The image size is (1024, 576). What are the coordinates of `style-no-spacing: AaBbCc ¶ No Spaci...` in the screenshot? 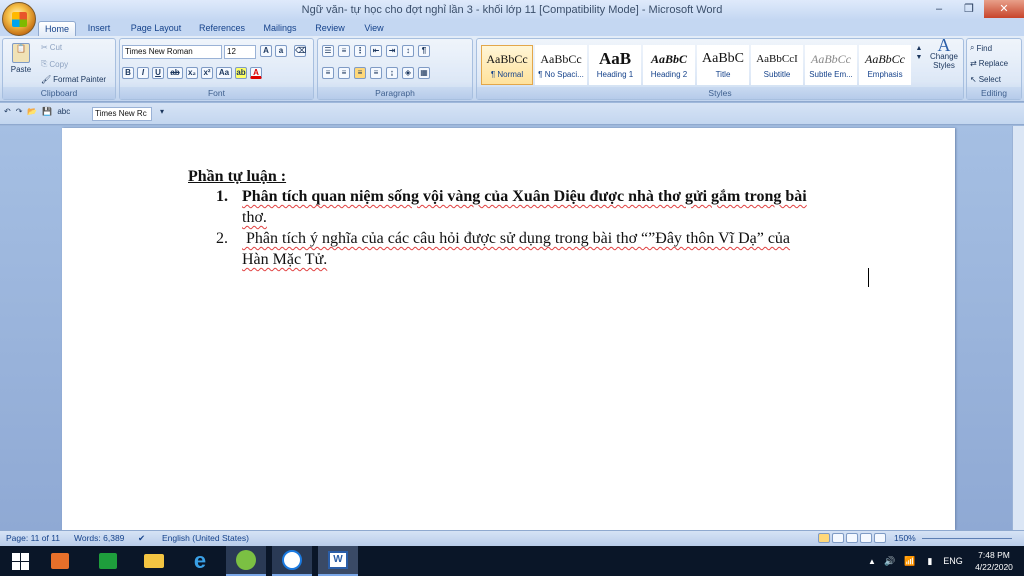 It's located at (561, 65).